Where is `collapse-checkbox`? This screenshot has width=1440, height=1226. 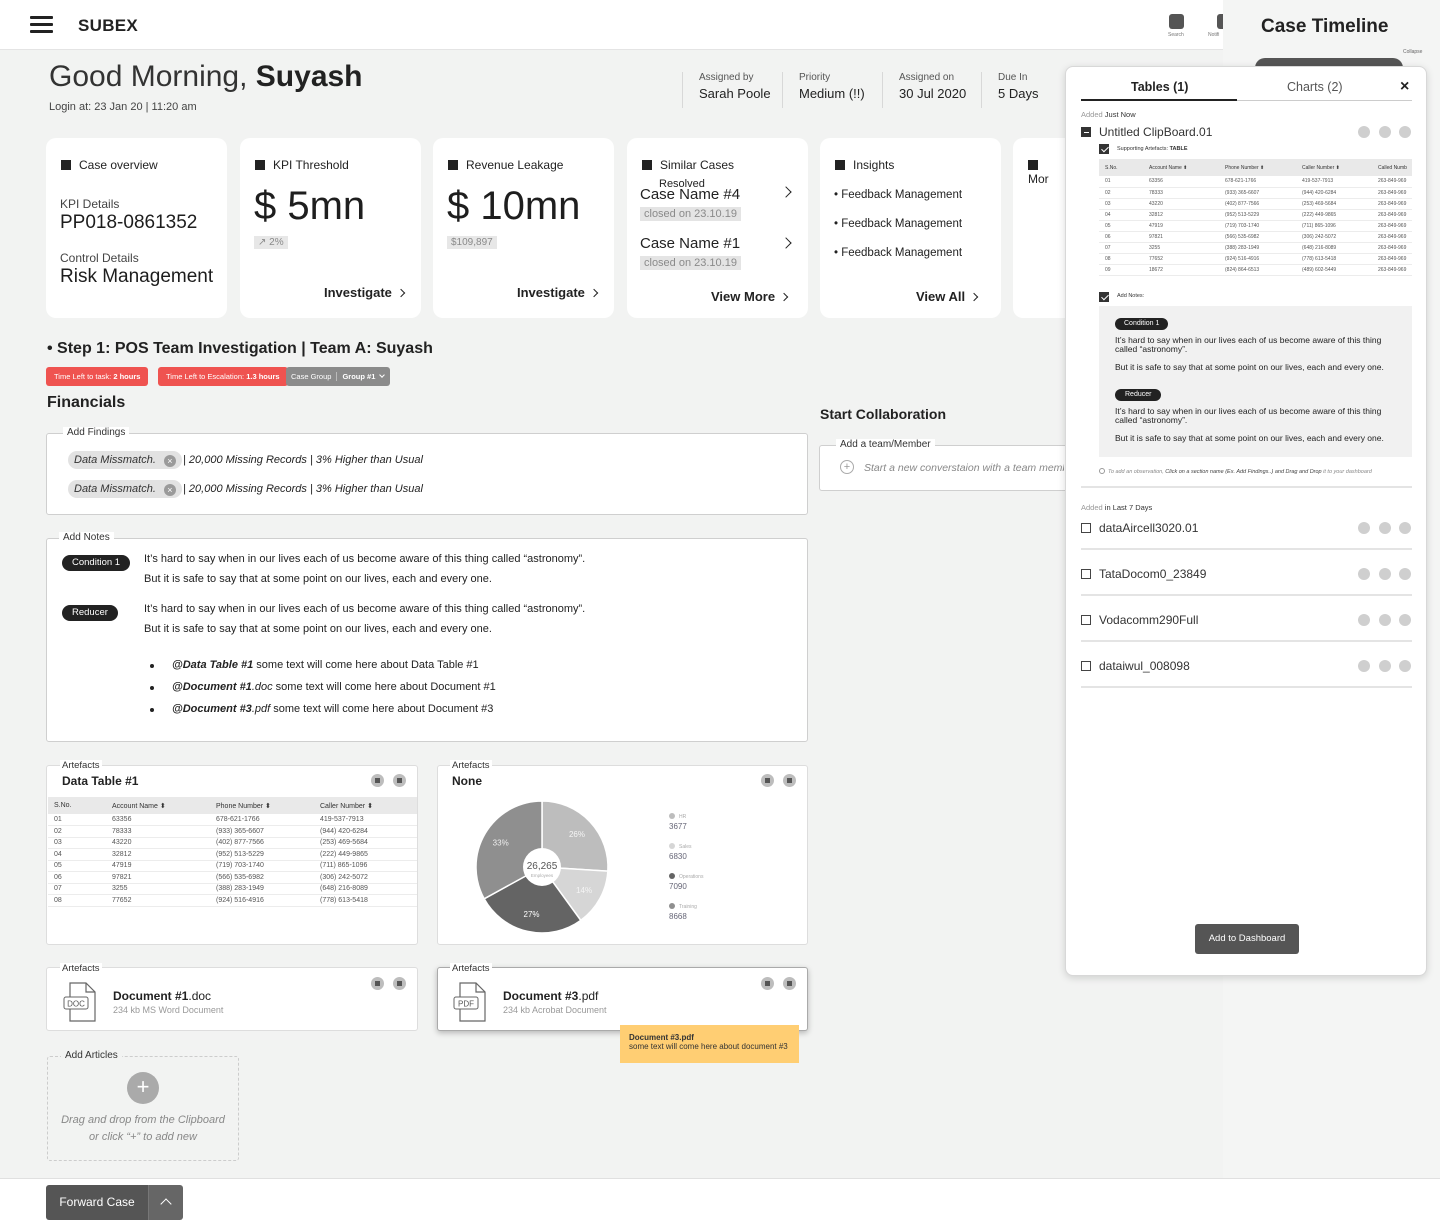 collapse-checkbox is located at coordinates (1086, 132).